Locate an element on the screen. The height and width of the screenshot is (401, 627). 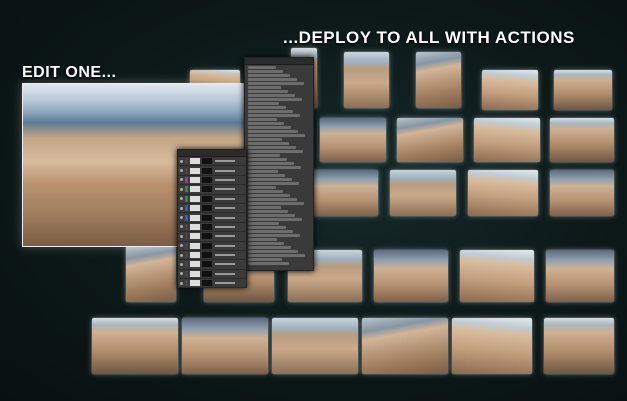
actions-panel is located at coordinates (279, 164).